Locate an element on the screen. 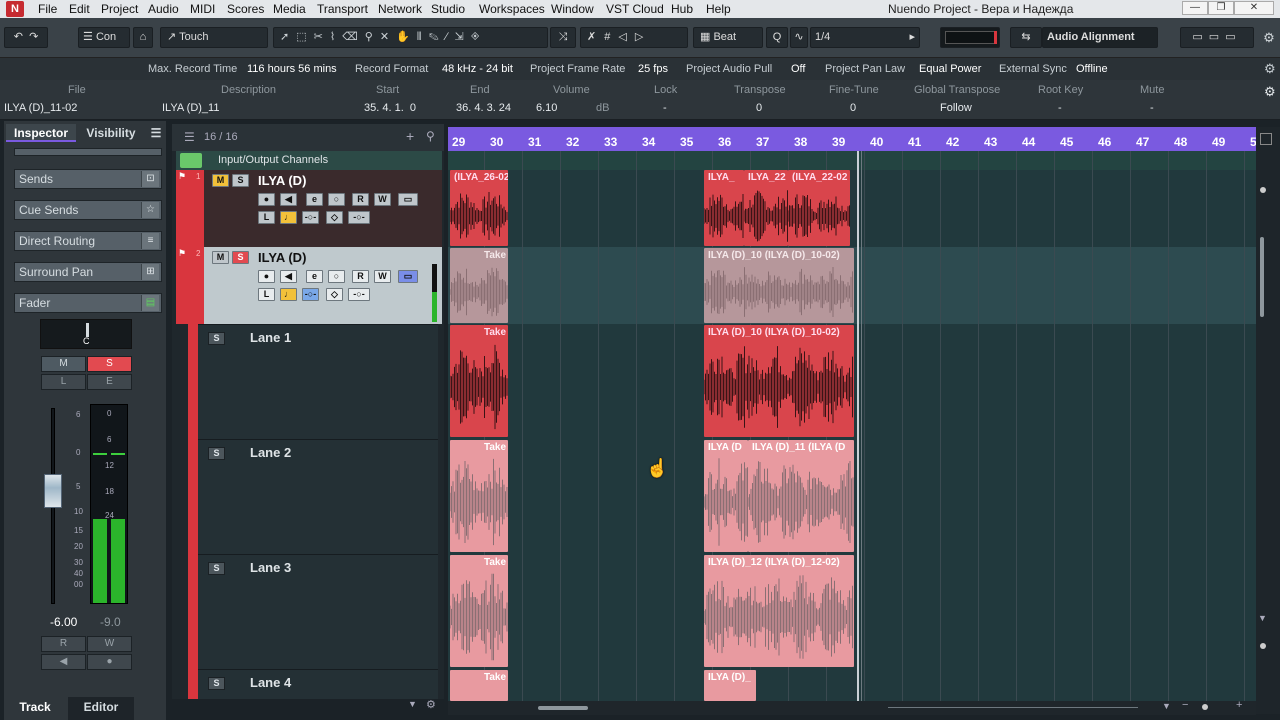  menu-help: Help is located at coordinates (718, 9).